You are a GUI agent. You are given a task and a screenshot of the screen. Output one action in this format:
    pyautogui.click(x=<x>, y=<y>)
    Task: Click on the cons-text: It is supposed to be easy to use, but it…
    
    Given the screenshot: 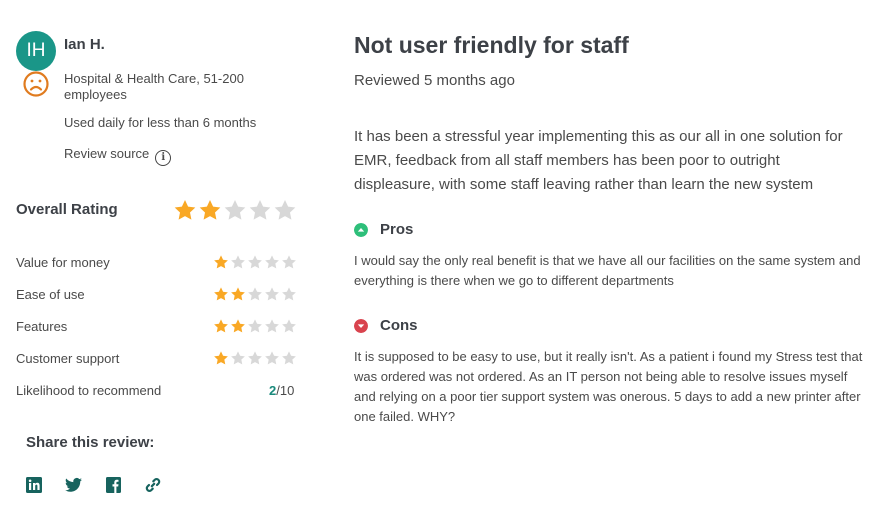 What is the action you would take?
    pyautogui.click(x=608, y=386)
    